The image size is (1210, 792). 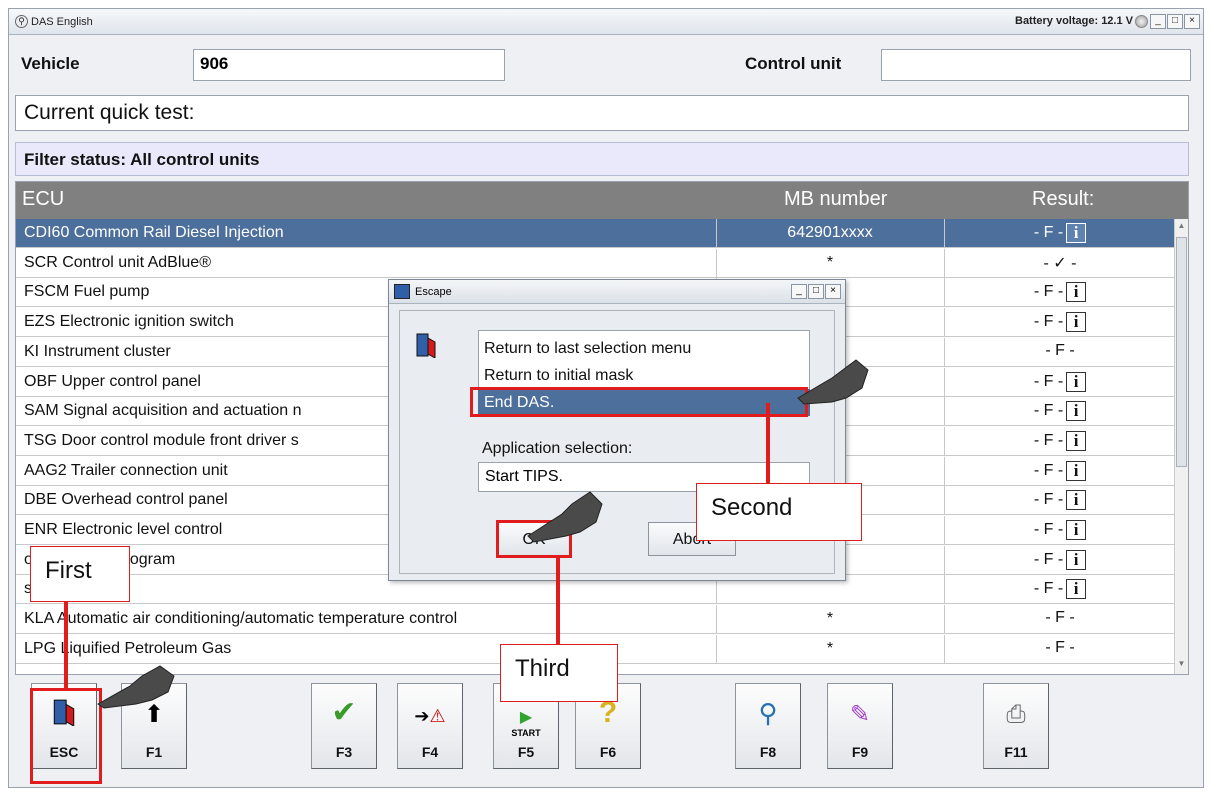 What do you see at coordinates (80, 574) in the screenshot?
I see `annotation-first: First` at bounding box center [80, 574].